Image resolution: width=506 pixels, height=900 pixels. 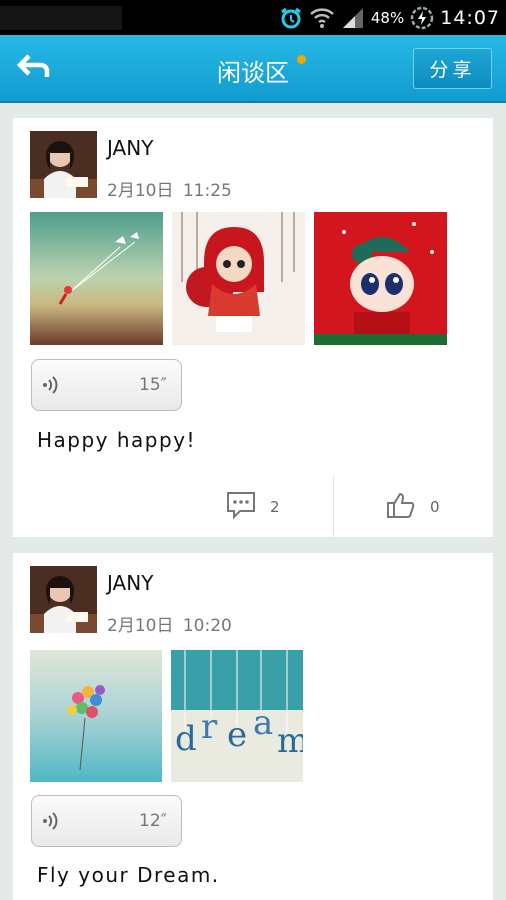 What do you see at coordinates (166, 716) in the screenshot?
I see `photo-grid: dream` at bounding box center [166, 716].